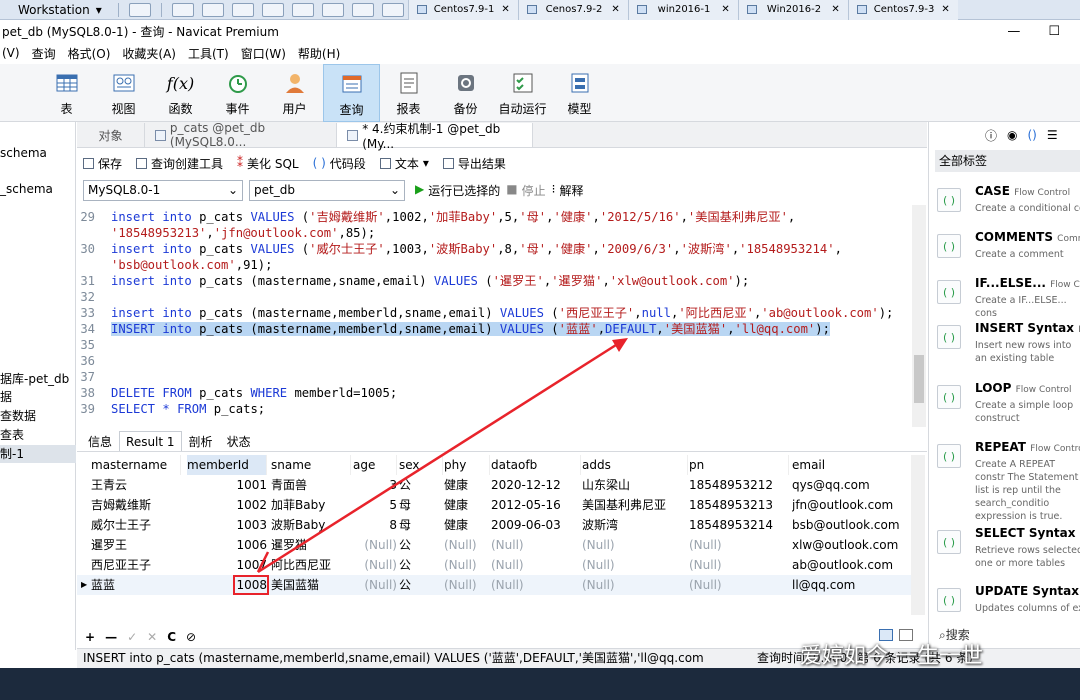 The width and height of the screenshot is (1080, 700). Describe the element at coordinates (442, 456) in the screenshot. I see `annotation-arrow` at that location.